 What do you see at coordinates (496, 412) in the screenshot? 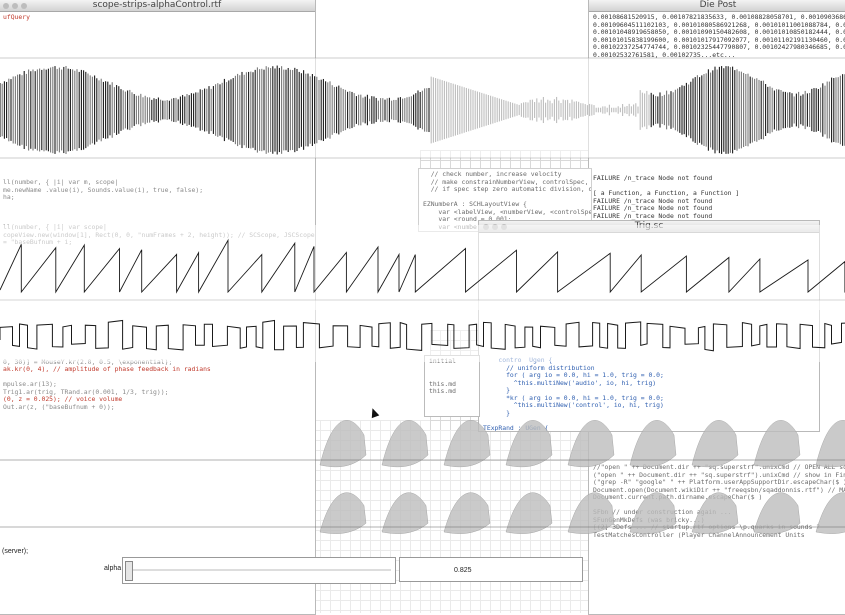
I see `code-line: }` at bounding box center [496, 412].